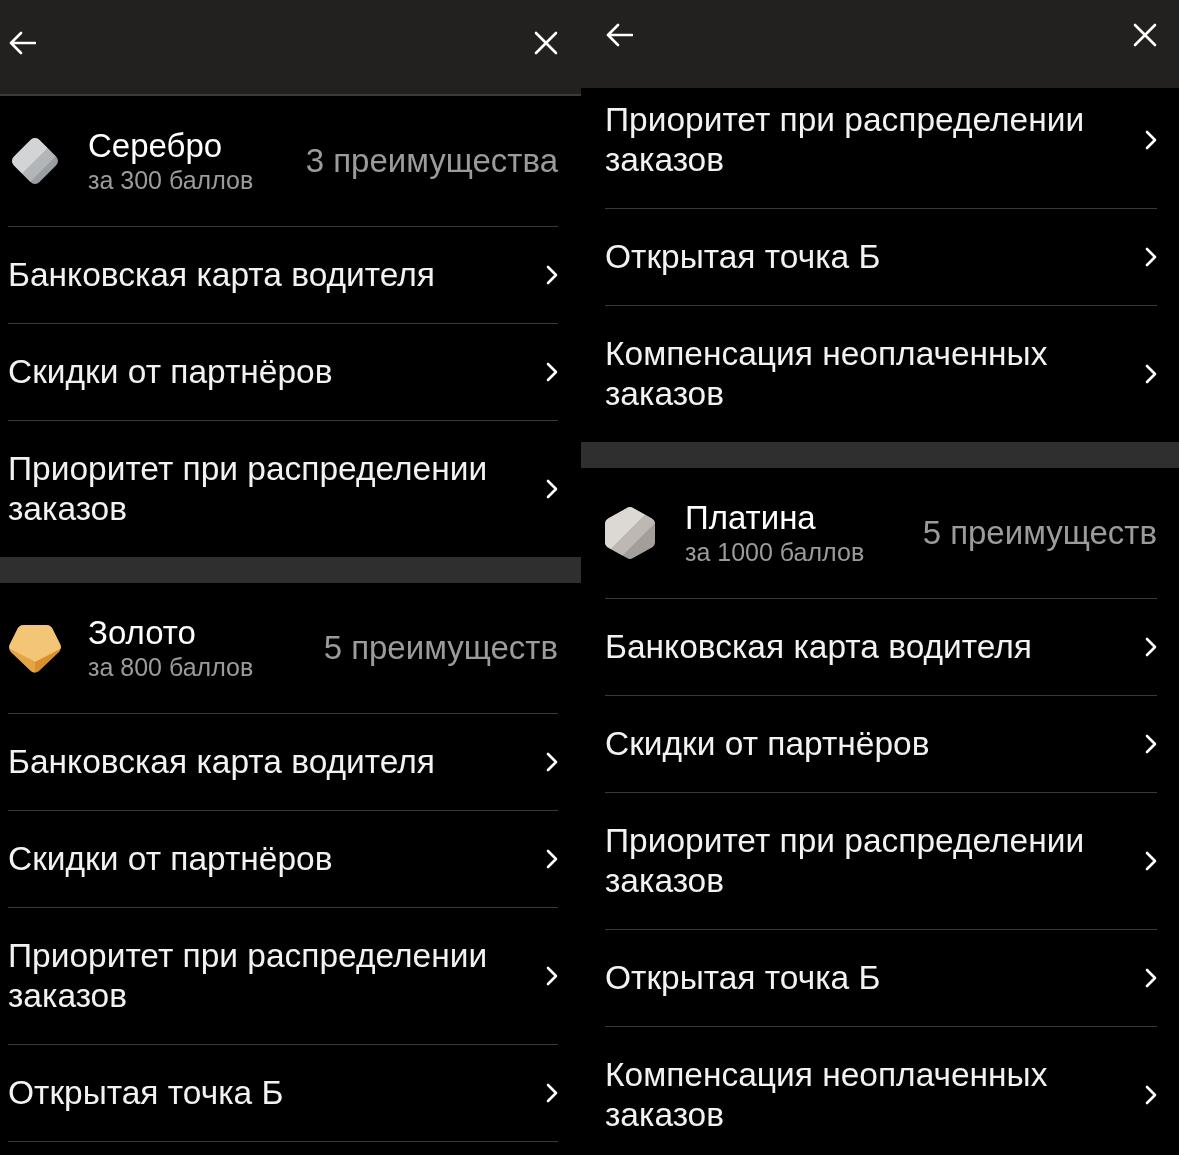 Image resolution: width=1179 pixels, height=1155 pixels. I want to click on tier-name: Серебро, so click(155, 146).